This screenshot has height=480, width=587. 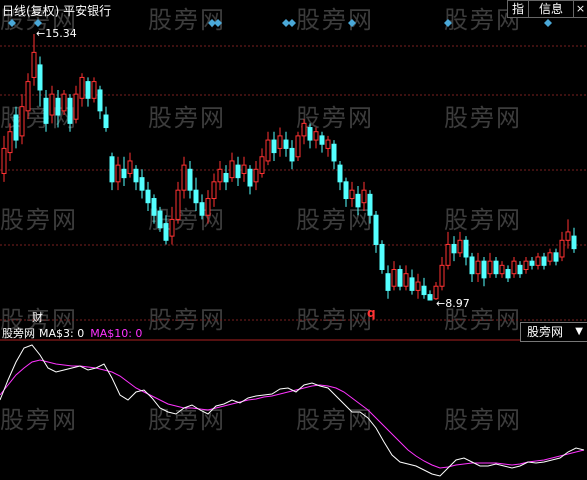 I want to click on event-marker: q, so click(x=371, y=313).